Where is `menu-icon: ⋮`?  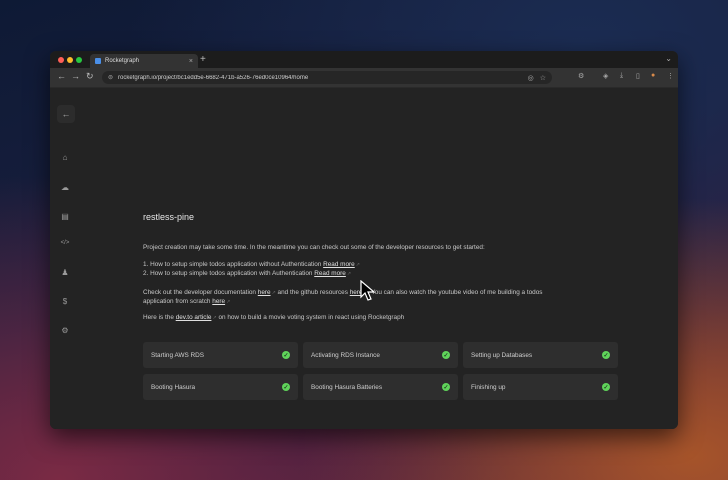 menu-icon: ⋮ is located at coordinates (670, 76).